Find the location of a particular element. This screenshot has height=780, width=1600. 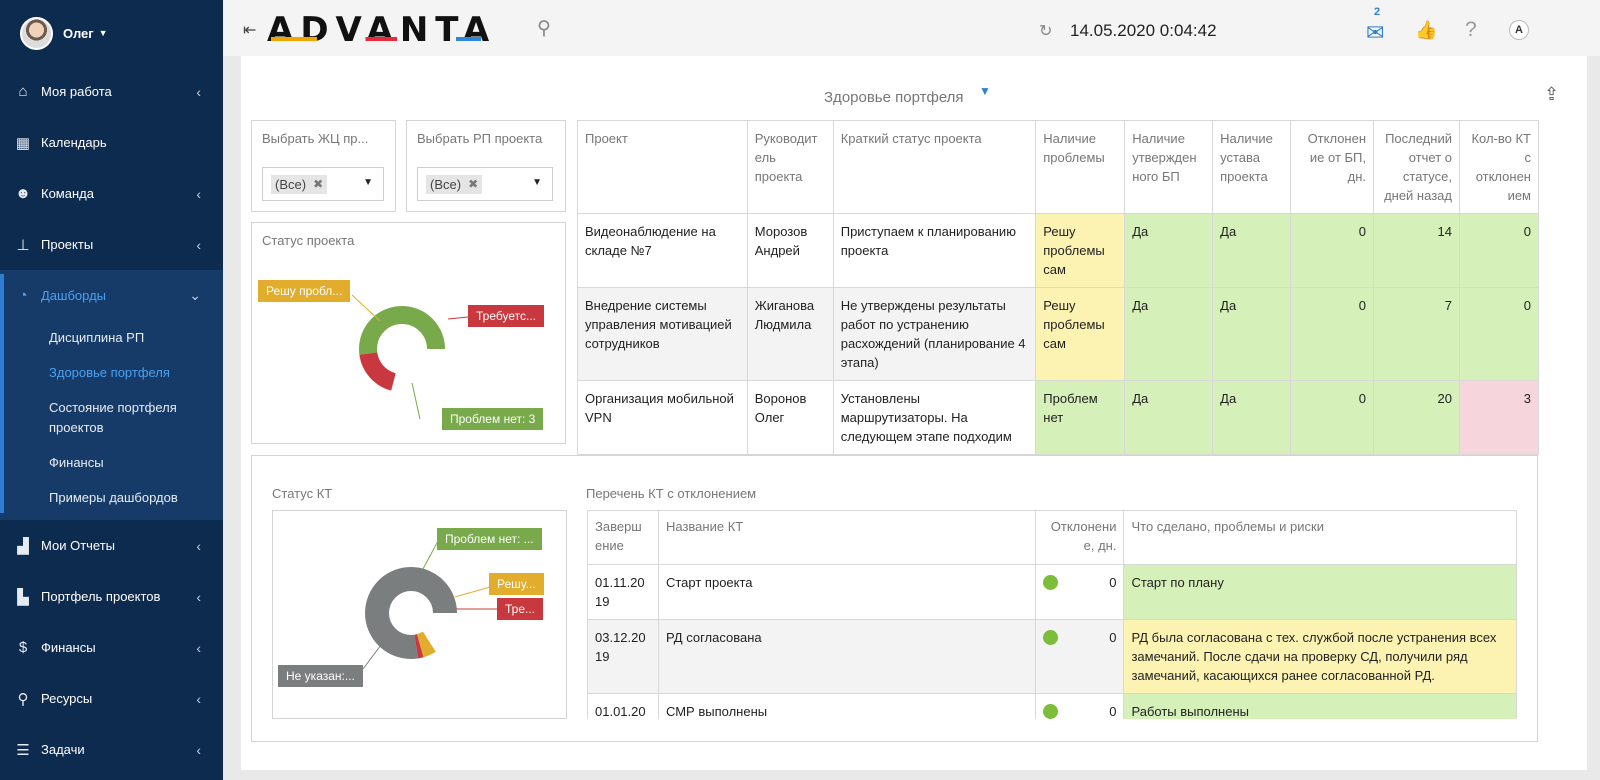

last-report-cell: 14 is located at coordinates (1416, 250).